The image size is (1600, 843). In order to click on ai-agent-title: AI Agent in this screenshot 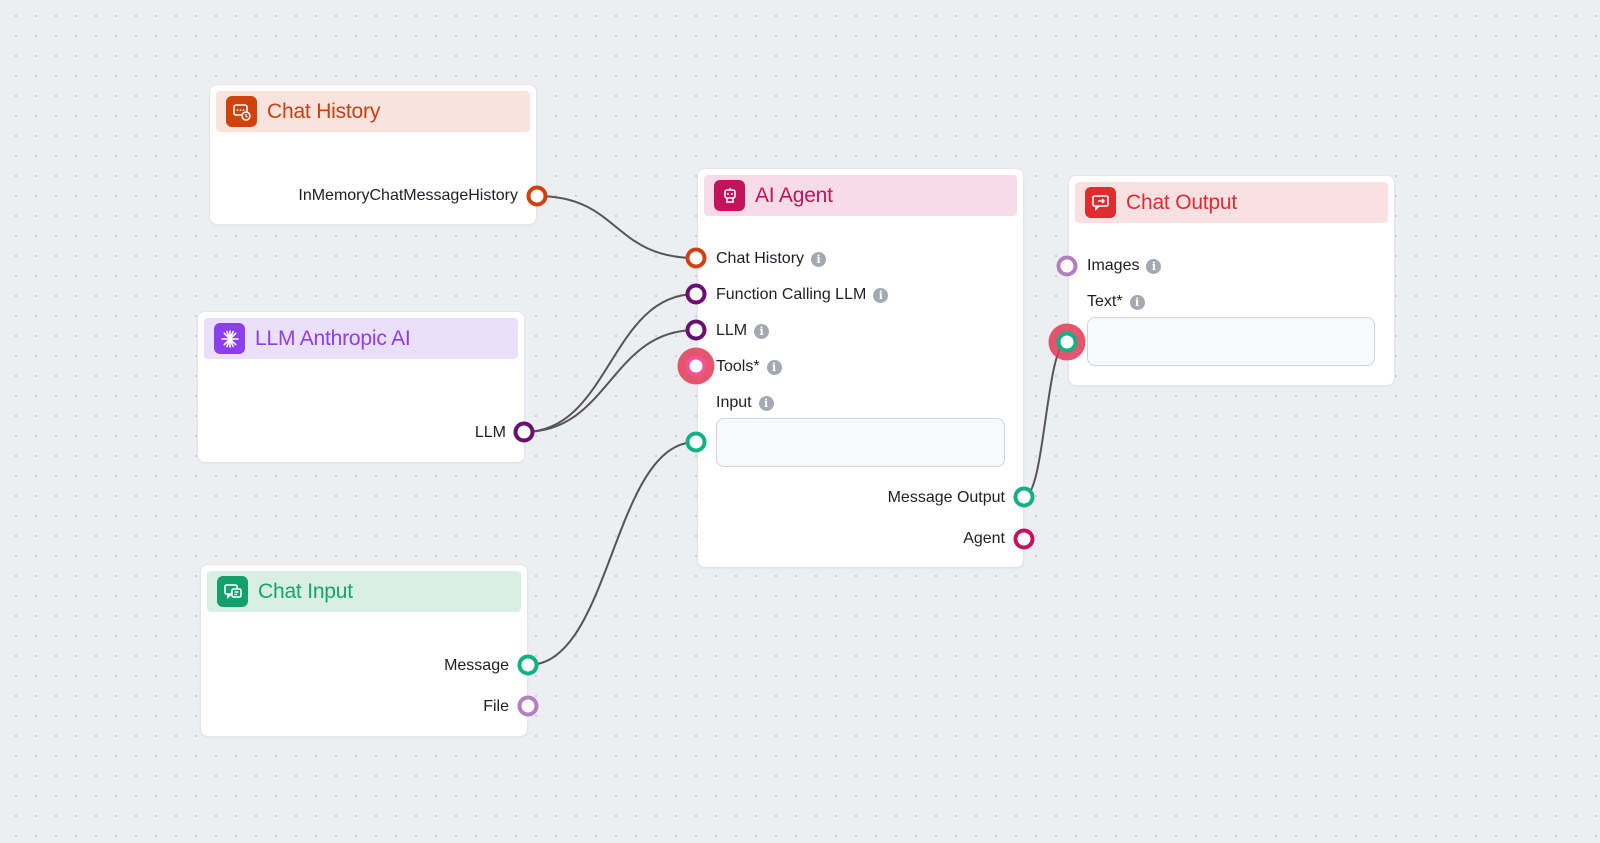, I will do `click(794, 195)`.